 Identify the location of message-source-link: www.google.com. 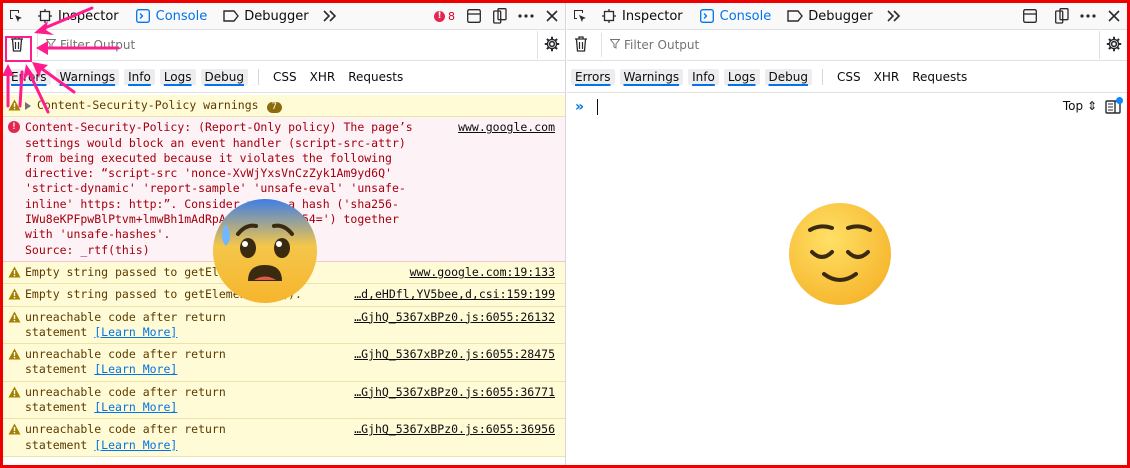
(508, 189).